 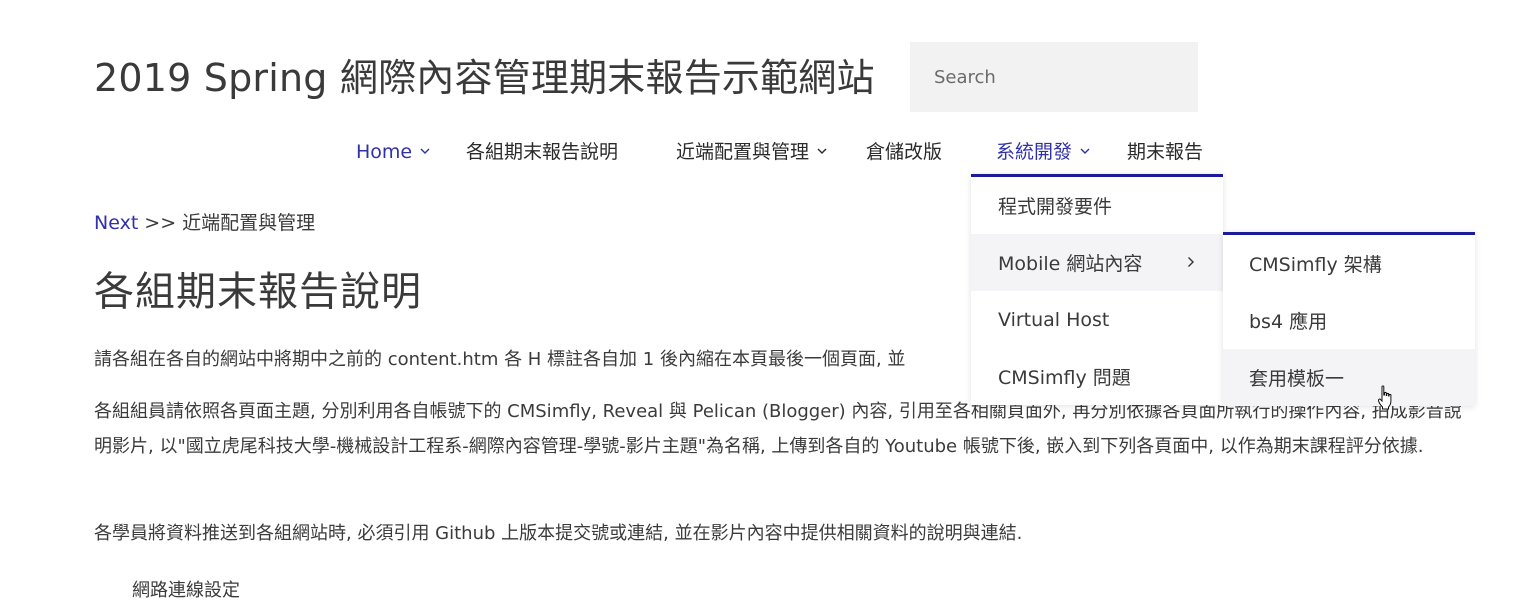 What do you see at coordinates (1191, 262) in the screenshot?
I see `chevron-right-icon` at bounding box center [1191, 262].